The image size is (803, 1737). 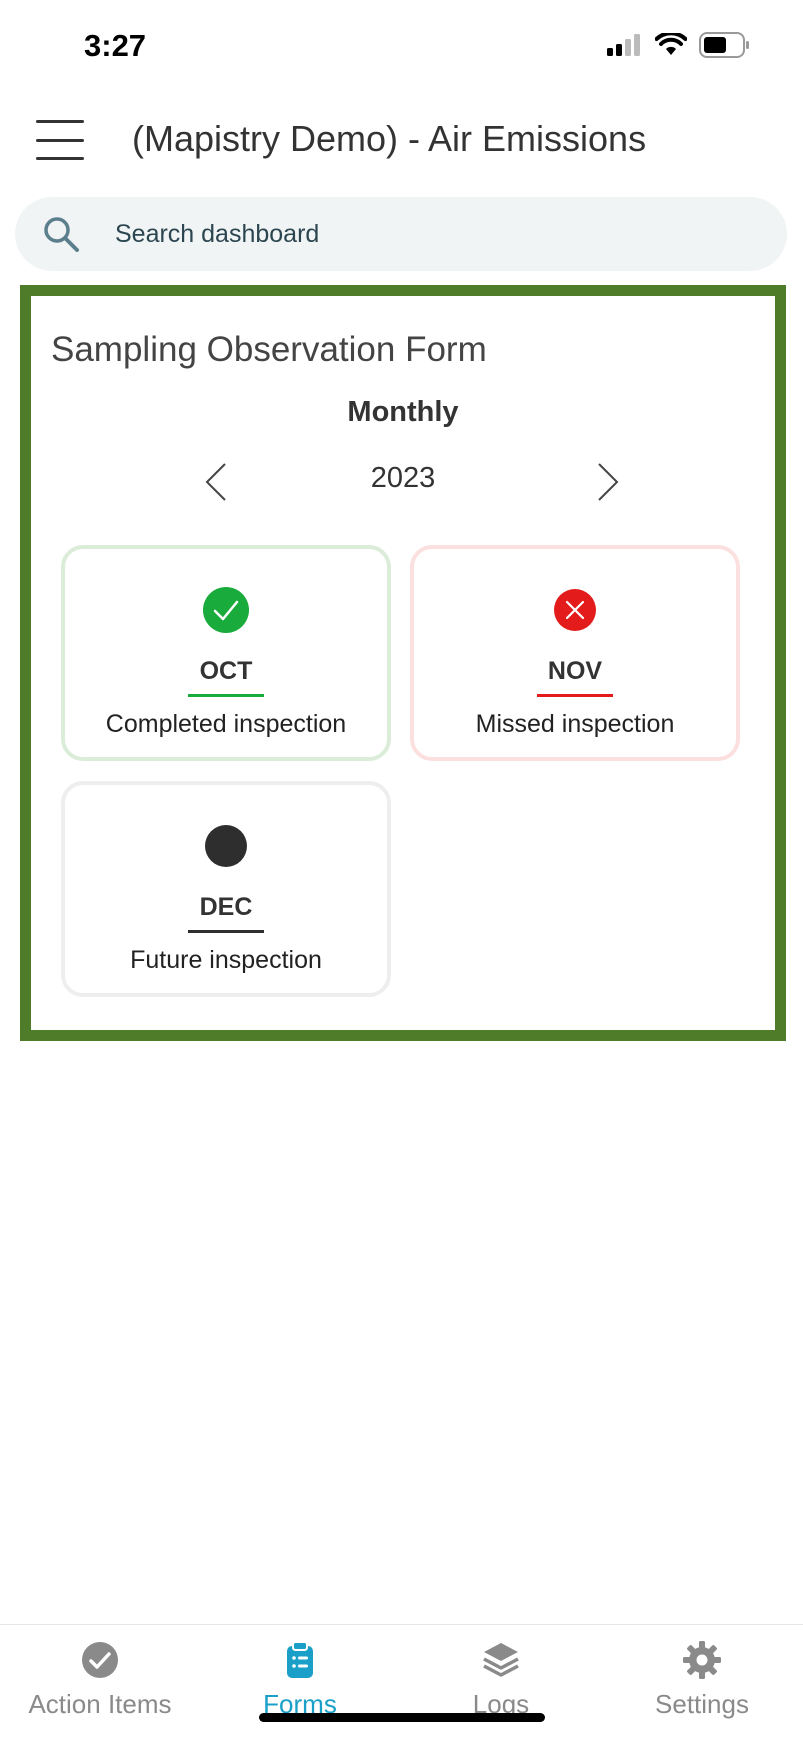 I want to click on tab-action-items: Action Items, so click(x=100, y=1681).